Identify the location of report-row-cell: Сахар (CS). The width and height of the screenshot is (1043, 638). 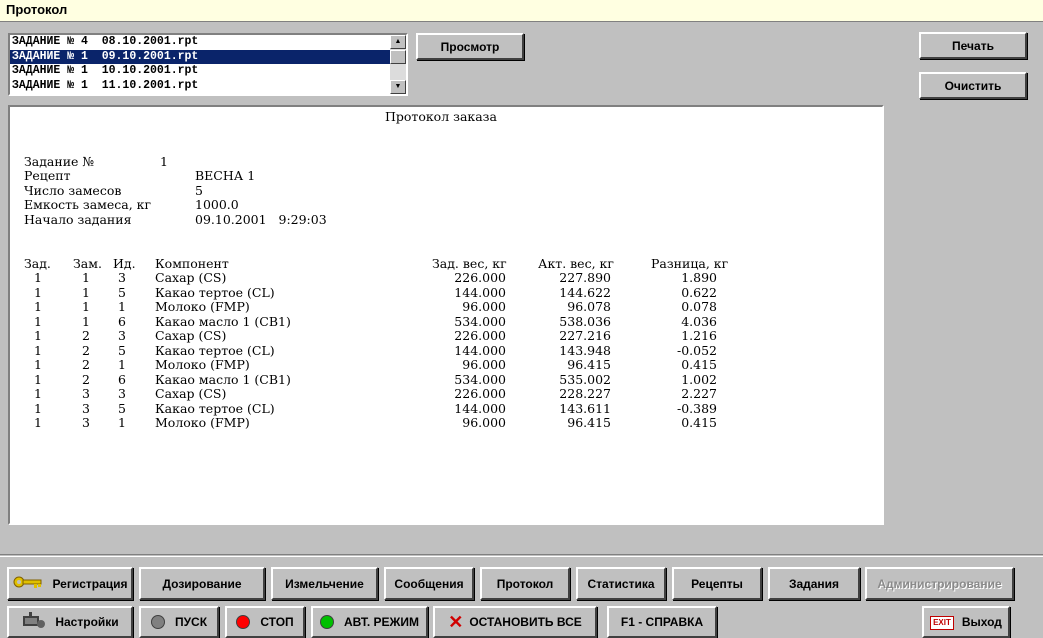
(191, 277).